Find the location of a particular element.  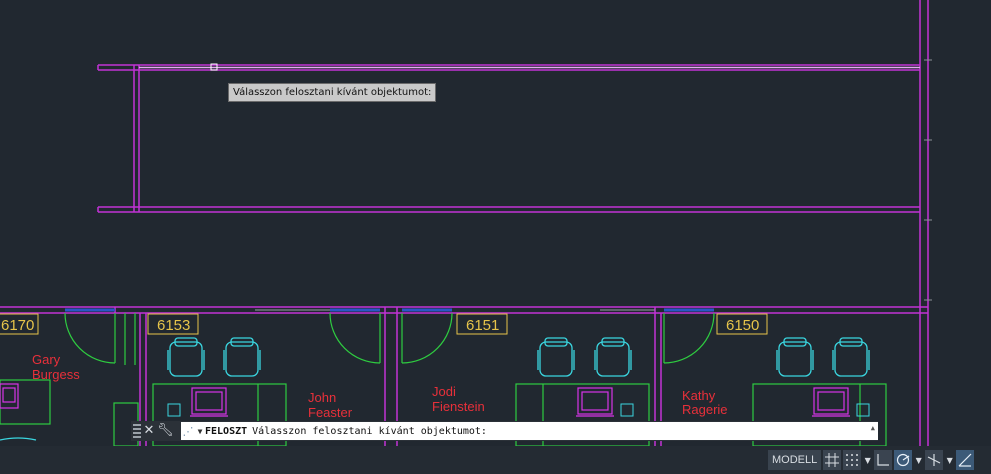

grid-icon is located at coordinates (832, 460).